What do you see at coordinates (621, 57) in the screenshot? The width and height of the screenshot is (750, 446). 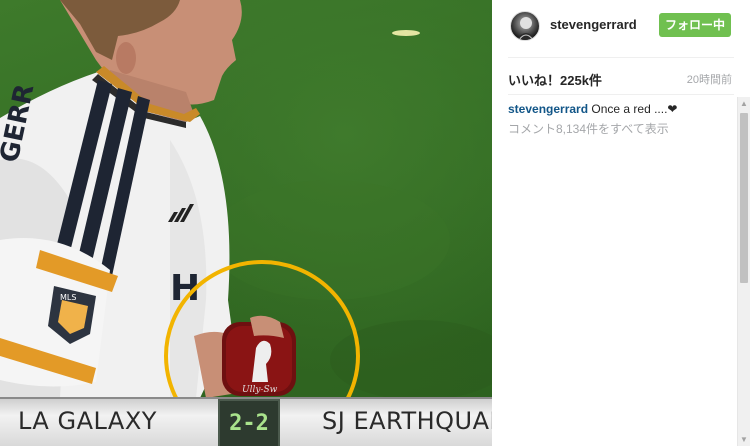 I see `header-divider` at bounding box center [621, 57].